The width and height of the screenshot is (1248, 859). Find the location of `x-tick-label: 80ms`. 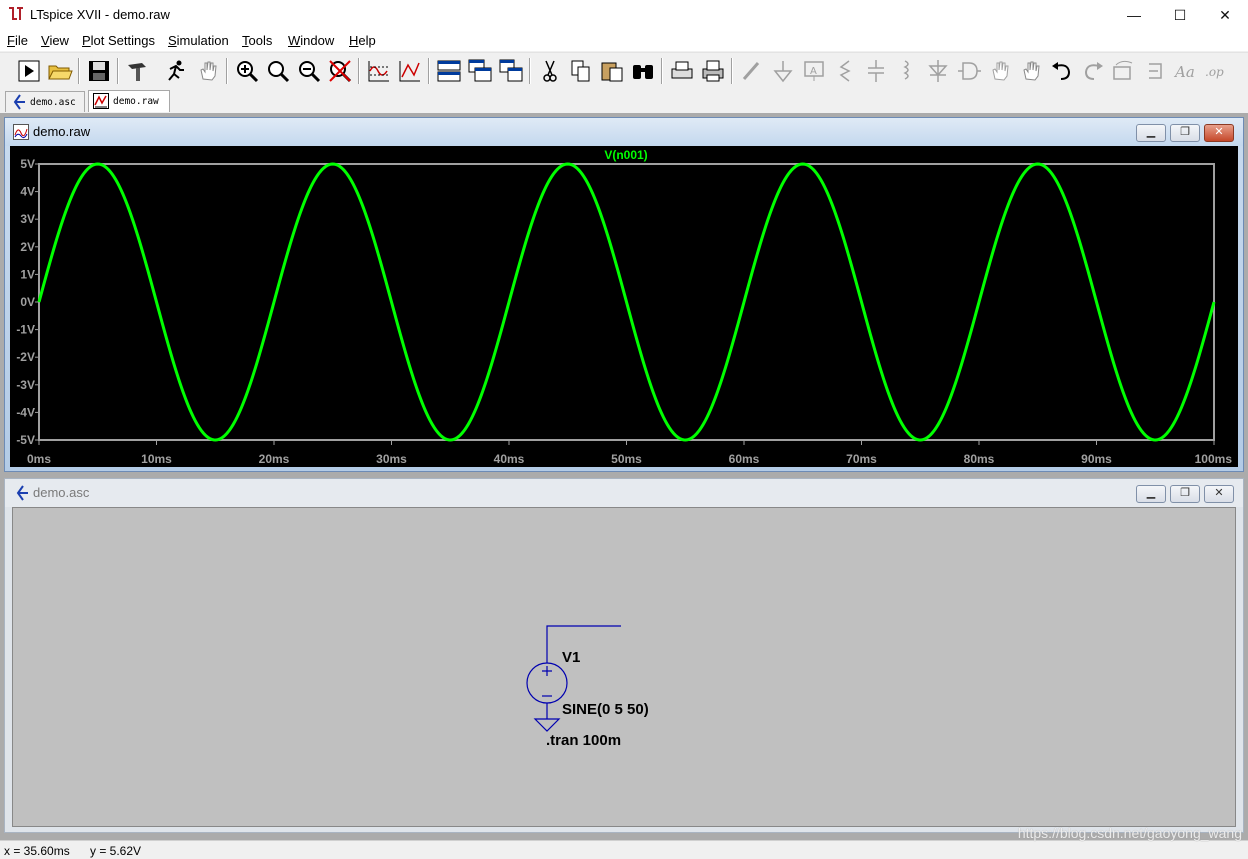

x-tick-label: 80ms is located at coordinates (979, 459).